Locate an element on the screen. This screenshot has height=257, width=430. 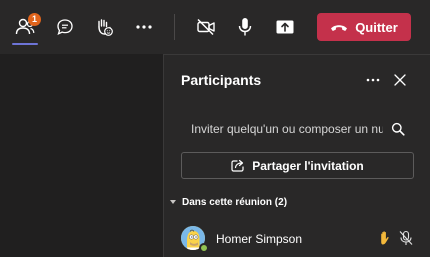
share-icon is located at coordinates (237, 165).